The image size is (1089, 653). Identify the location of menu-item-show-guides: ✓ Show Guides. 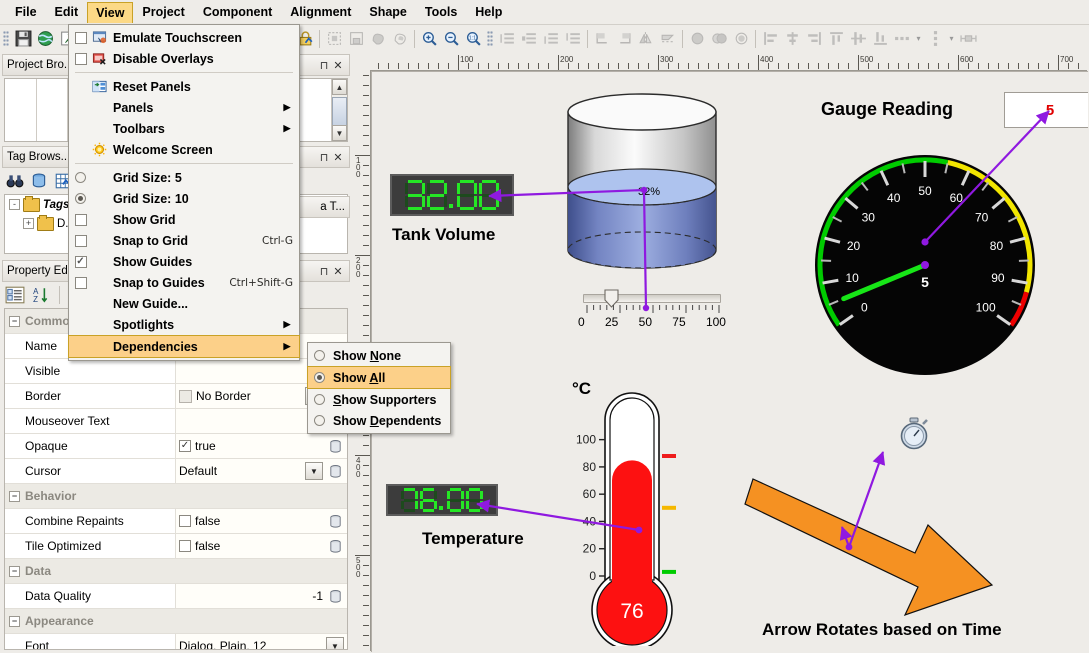
(184, 261).